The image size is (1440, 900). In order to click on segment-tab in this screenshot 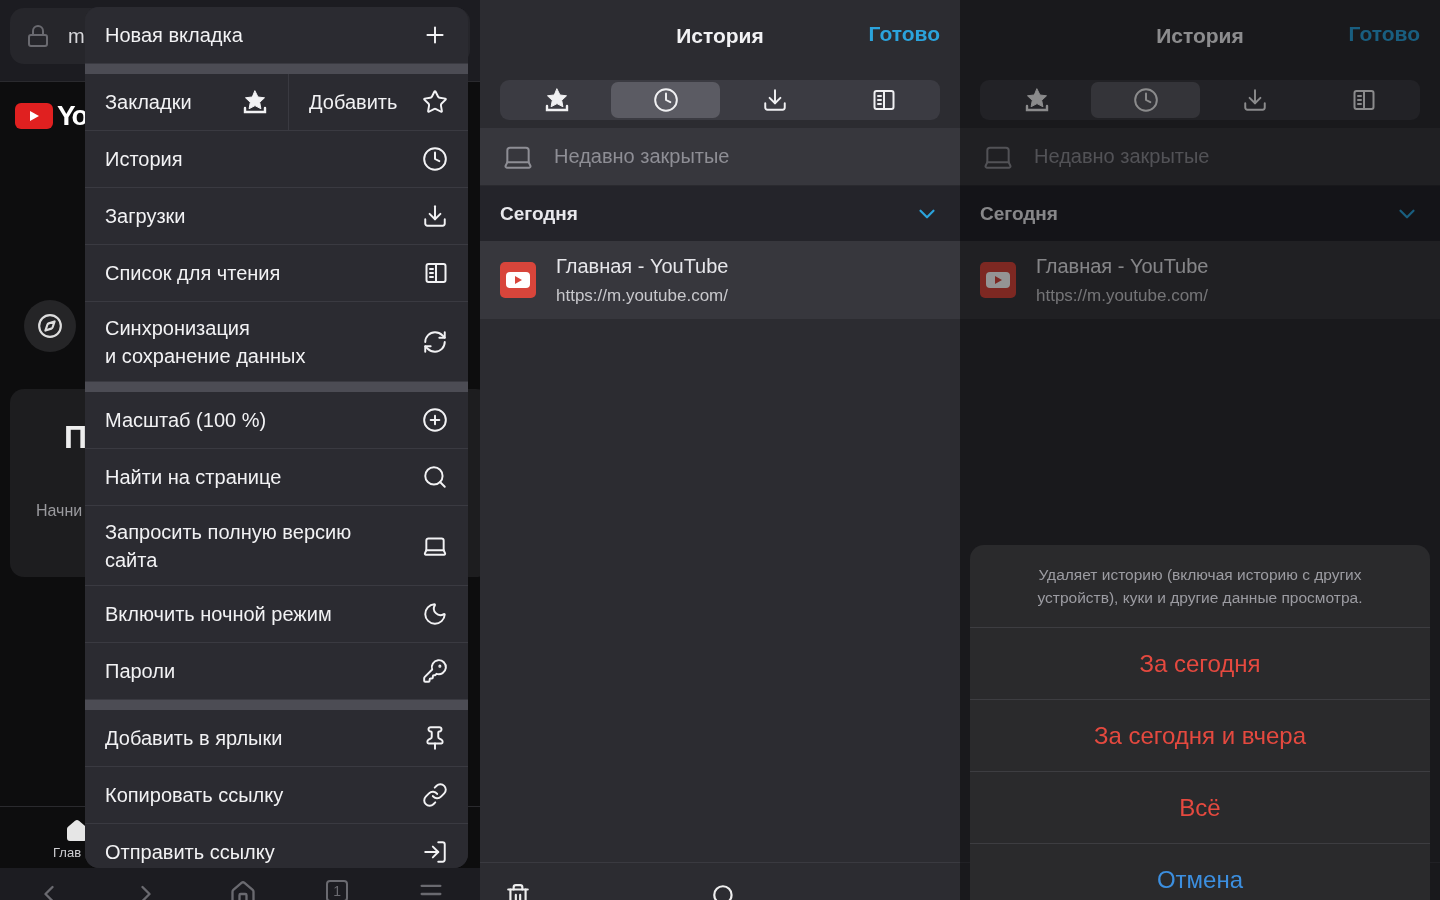, I will do `click(665, 100)`.